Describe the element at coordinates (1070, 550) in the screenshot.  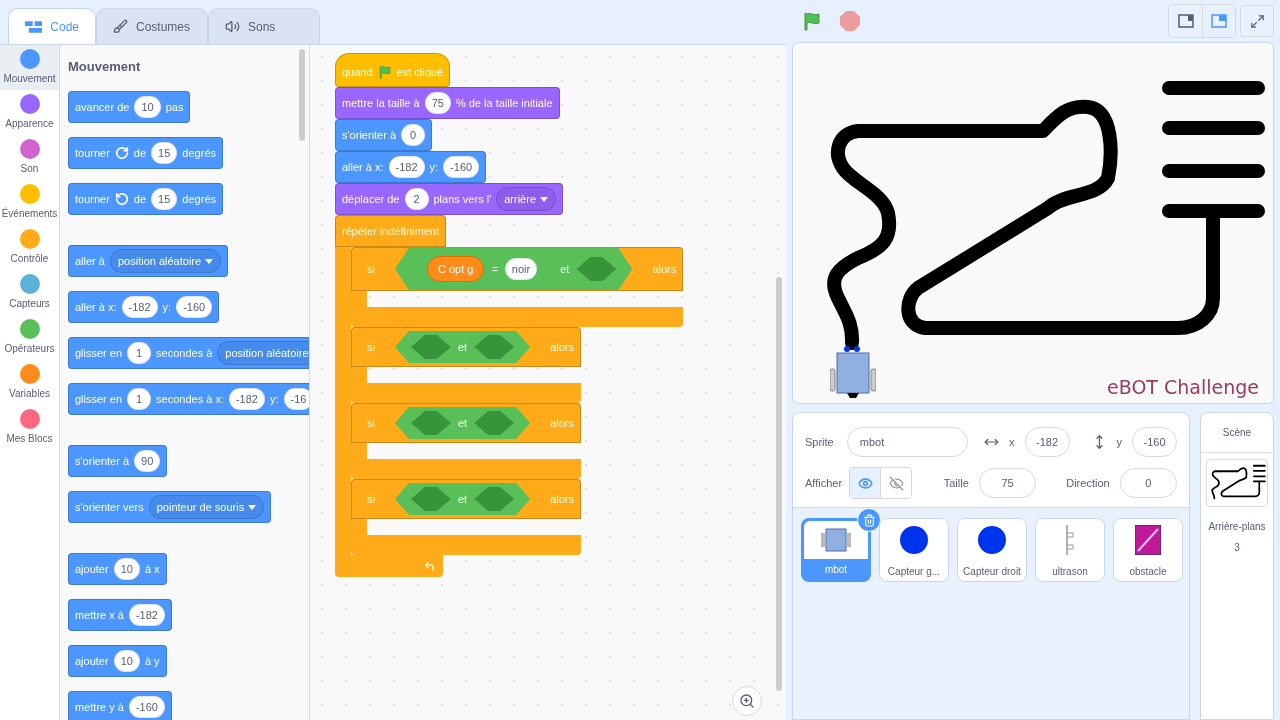
I see `sprite-tile: ultrason` at that location.